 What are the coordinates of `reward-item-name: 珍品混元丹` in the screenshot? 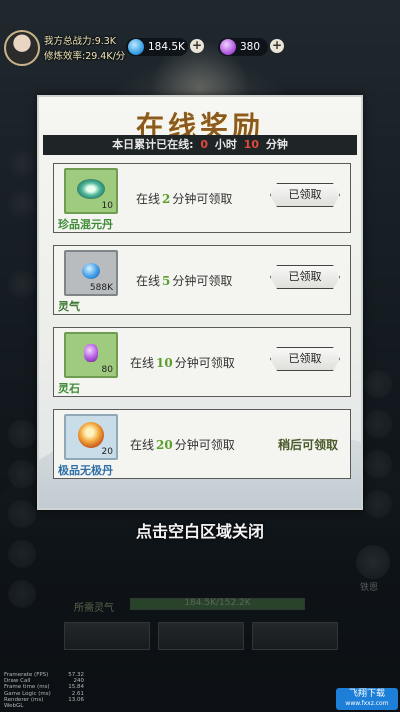 It's located at (85, 224).